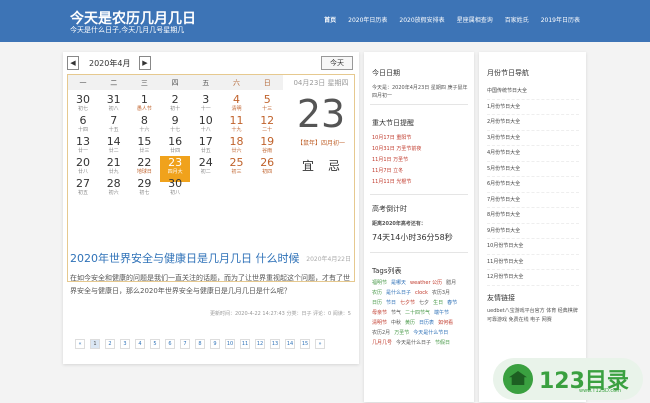 This screenshot has width=650, height=403. What do you see at coordinates (533, 247) in the screenshot?
I see `month-link: 10月份节日大全` at bounding box center [533, 247].